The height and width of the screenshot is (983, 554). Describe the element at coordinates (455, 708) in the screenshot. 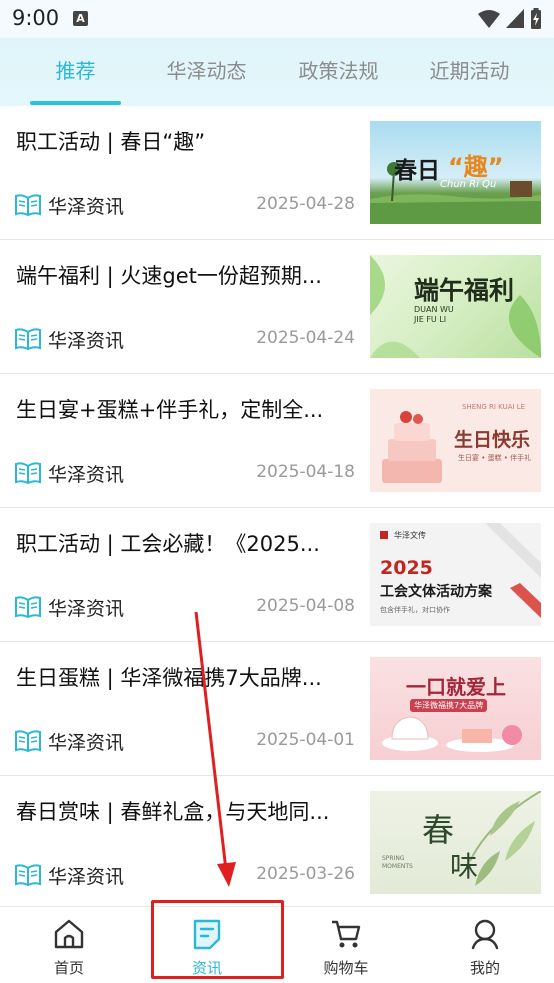

I see `article-thumbnail: 一口就爱上 华泽微福携7大品牌` at that location.